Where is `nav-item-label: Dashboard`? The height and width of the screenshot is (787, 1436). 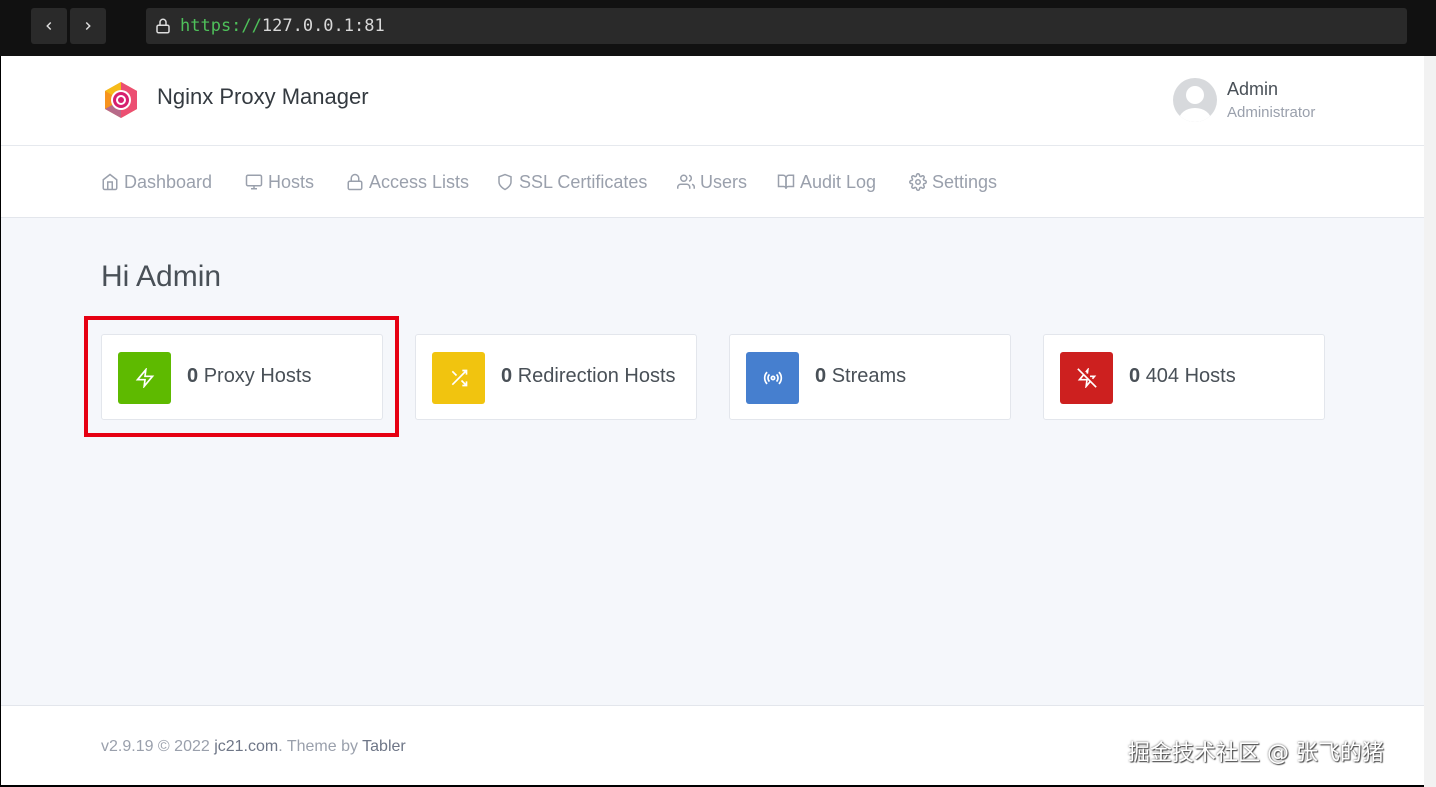 nav-item-label: Dashboard is located at coordinates (168, 181).